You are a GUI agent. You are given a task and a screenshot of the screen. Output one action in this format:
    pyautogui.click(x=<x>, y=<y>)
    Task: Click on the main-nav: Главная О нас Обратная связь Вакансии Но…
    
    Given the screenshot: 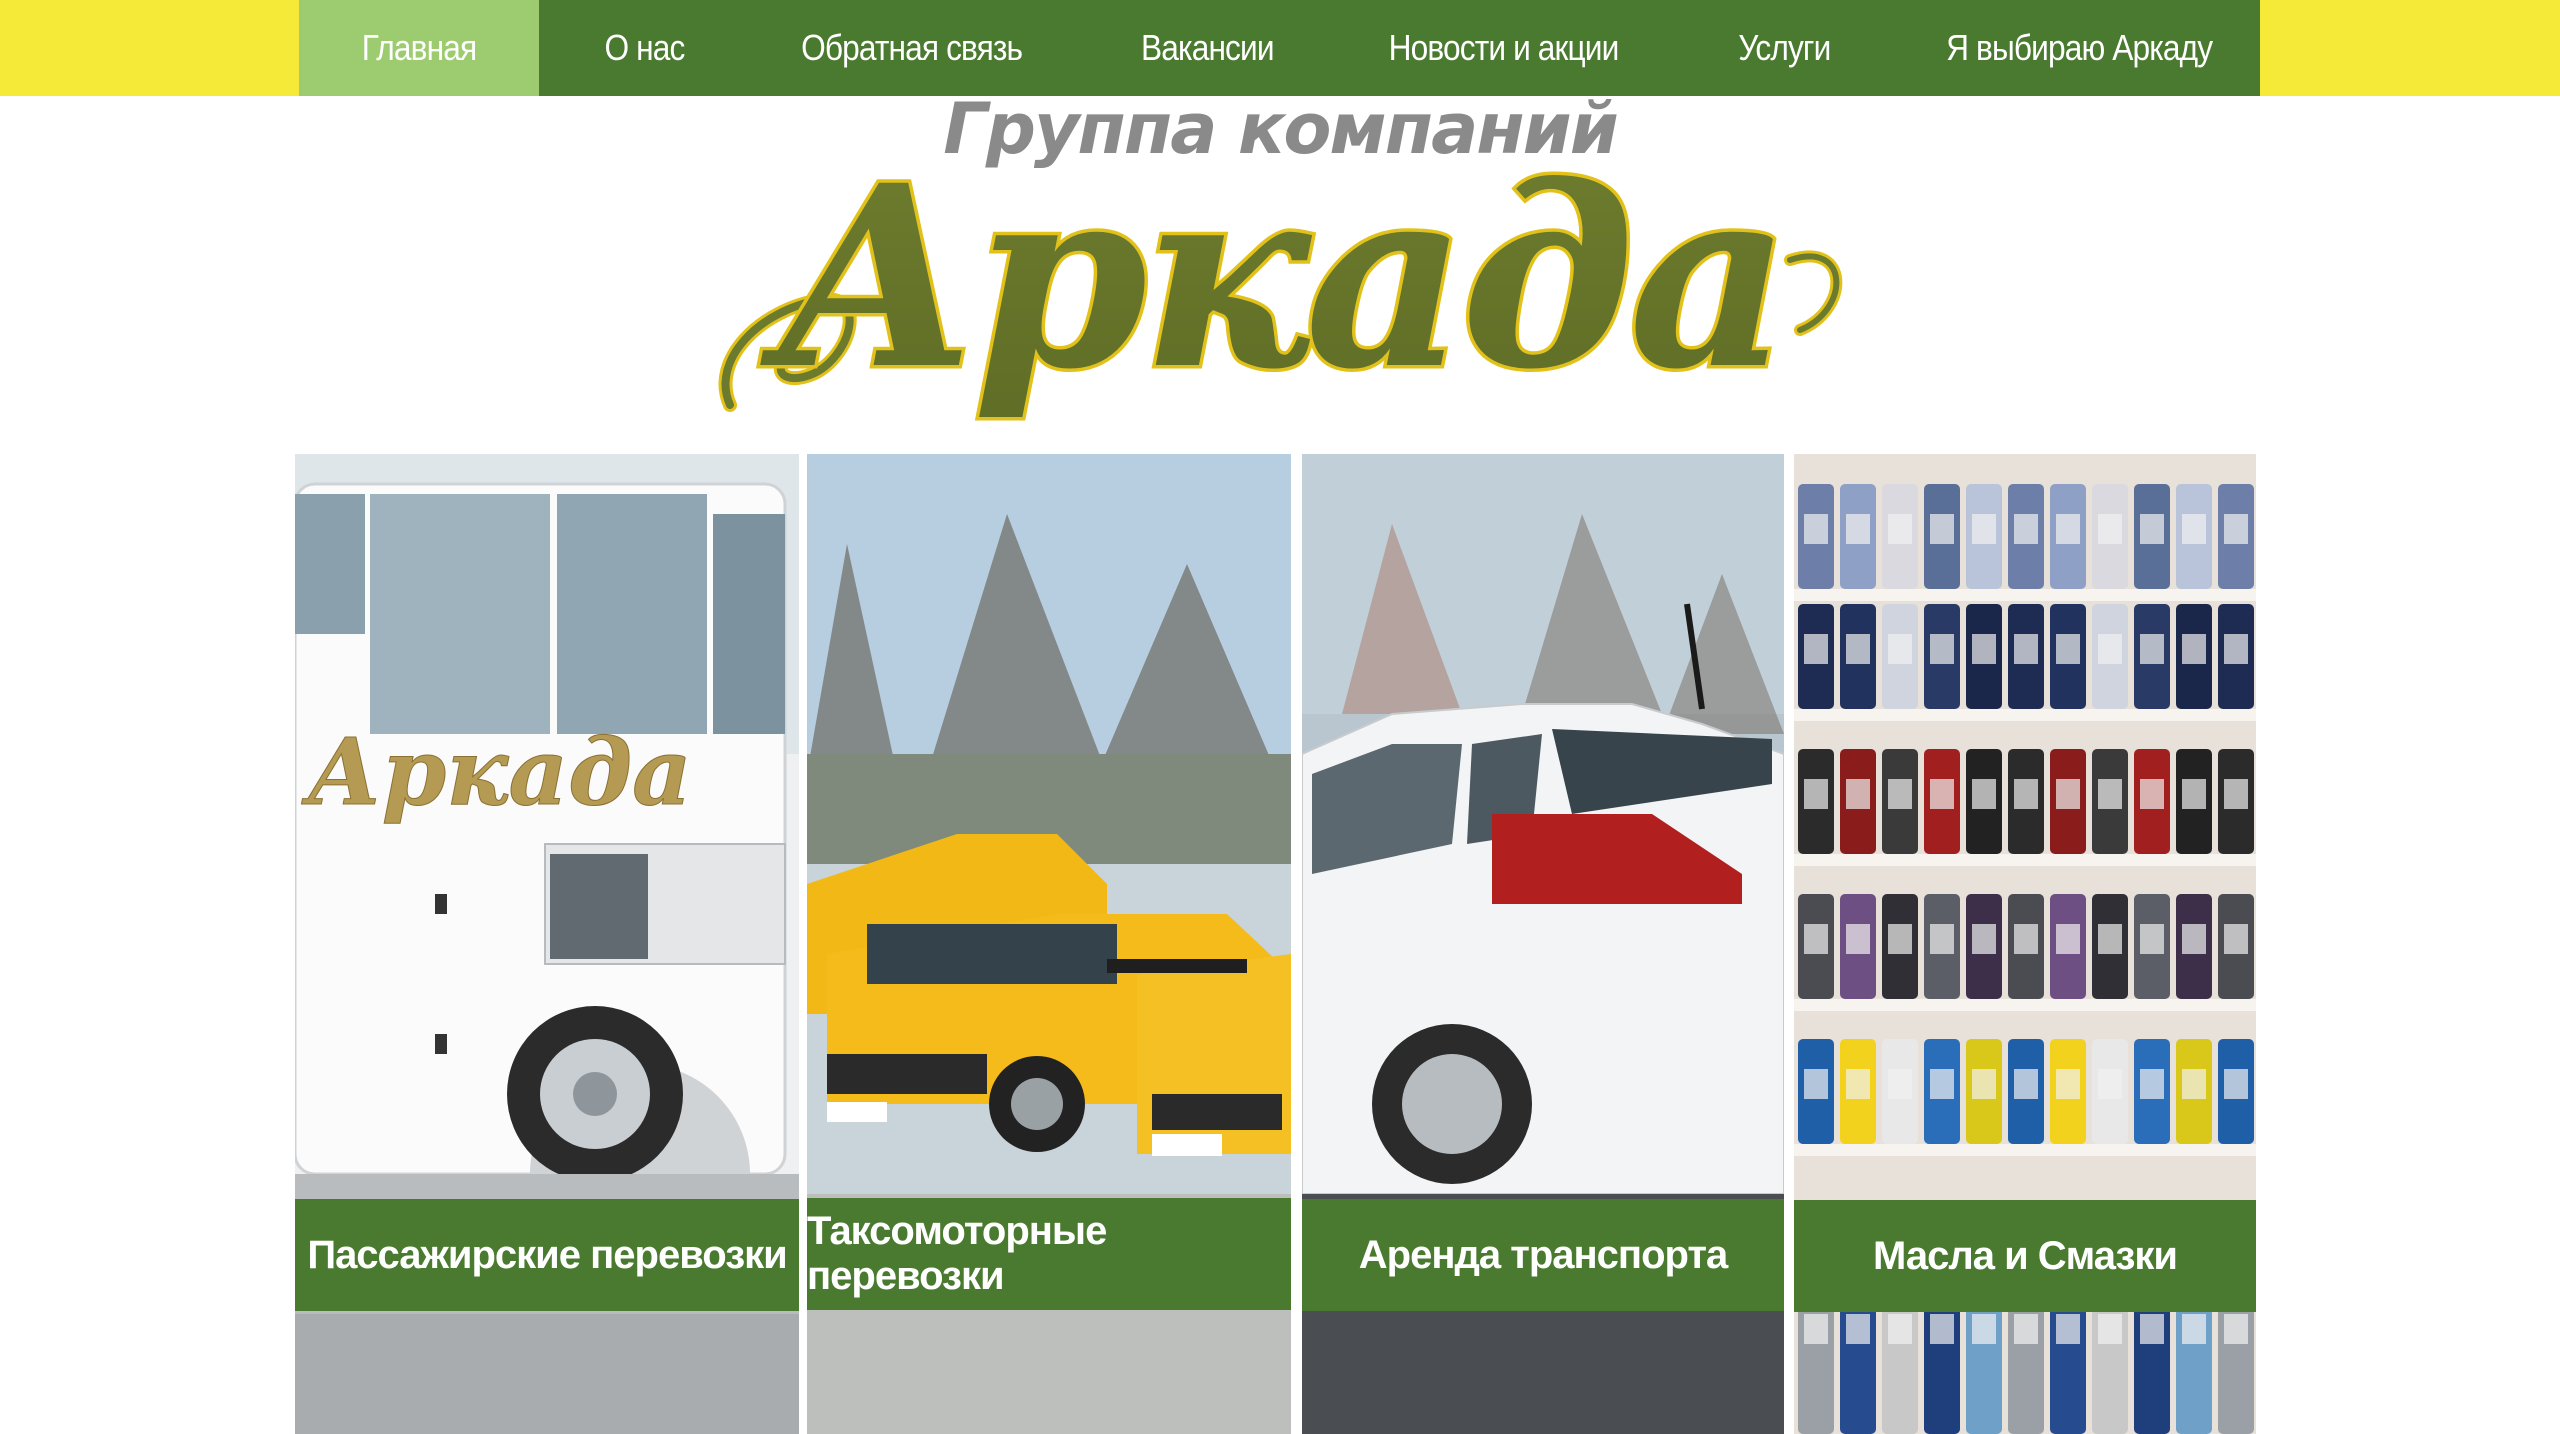 What is the action you would take?
    pyautogui.click(x=1279, y=48)
    